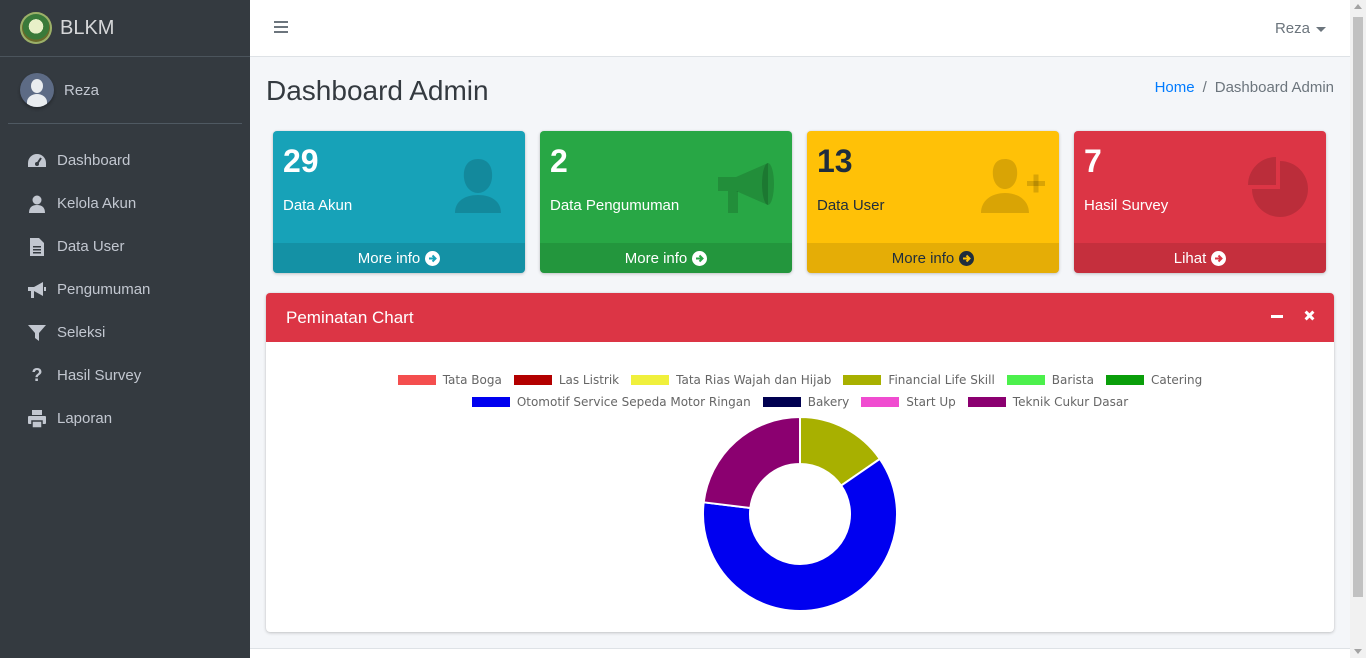  What do you see at coordinates (1309, 315) in the screenshot?
I see `close-icon` at bounding box center [1309, 315].